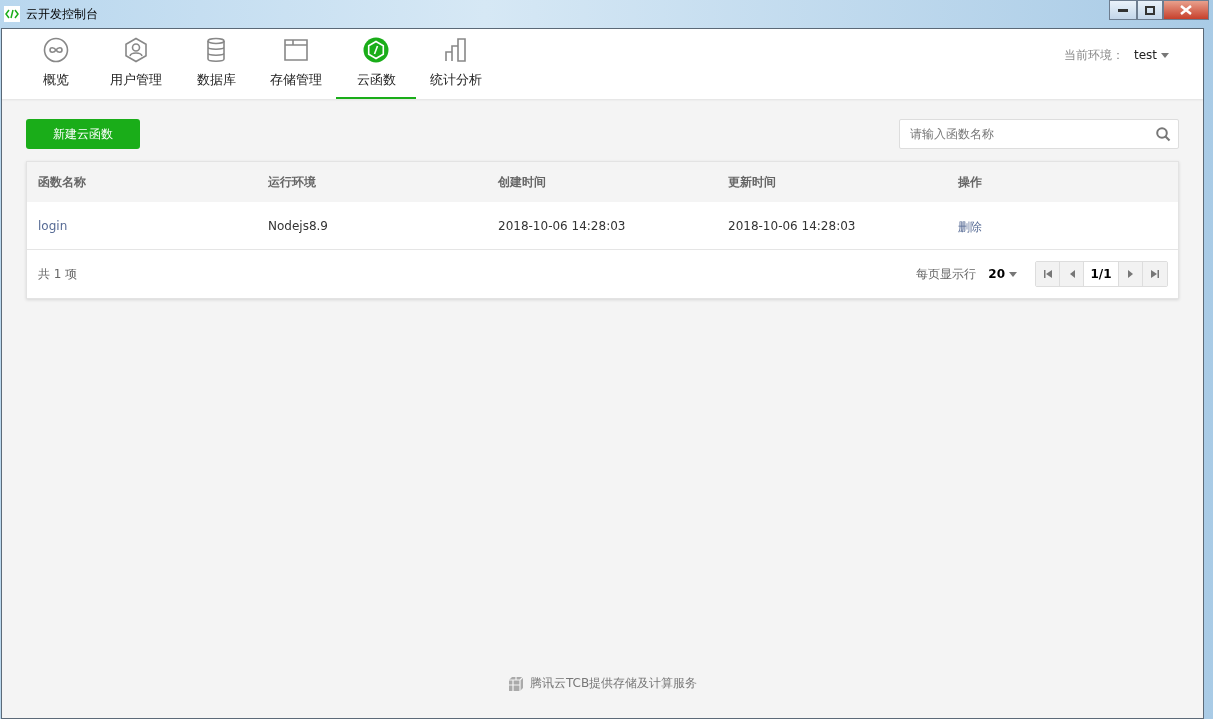  What do you see at coordinates (62, 14) in the screenshot?
I see `window-title: 云开发控制台` at bounding box center [62, 14].